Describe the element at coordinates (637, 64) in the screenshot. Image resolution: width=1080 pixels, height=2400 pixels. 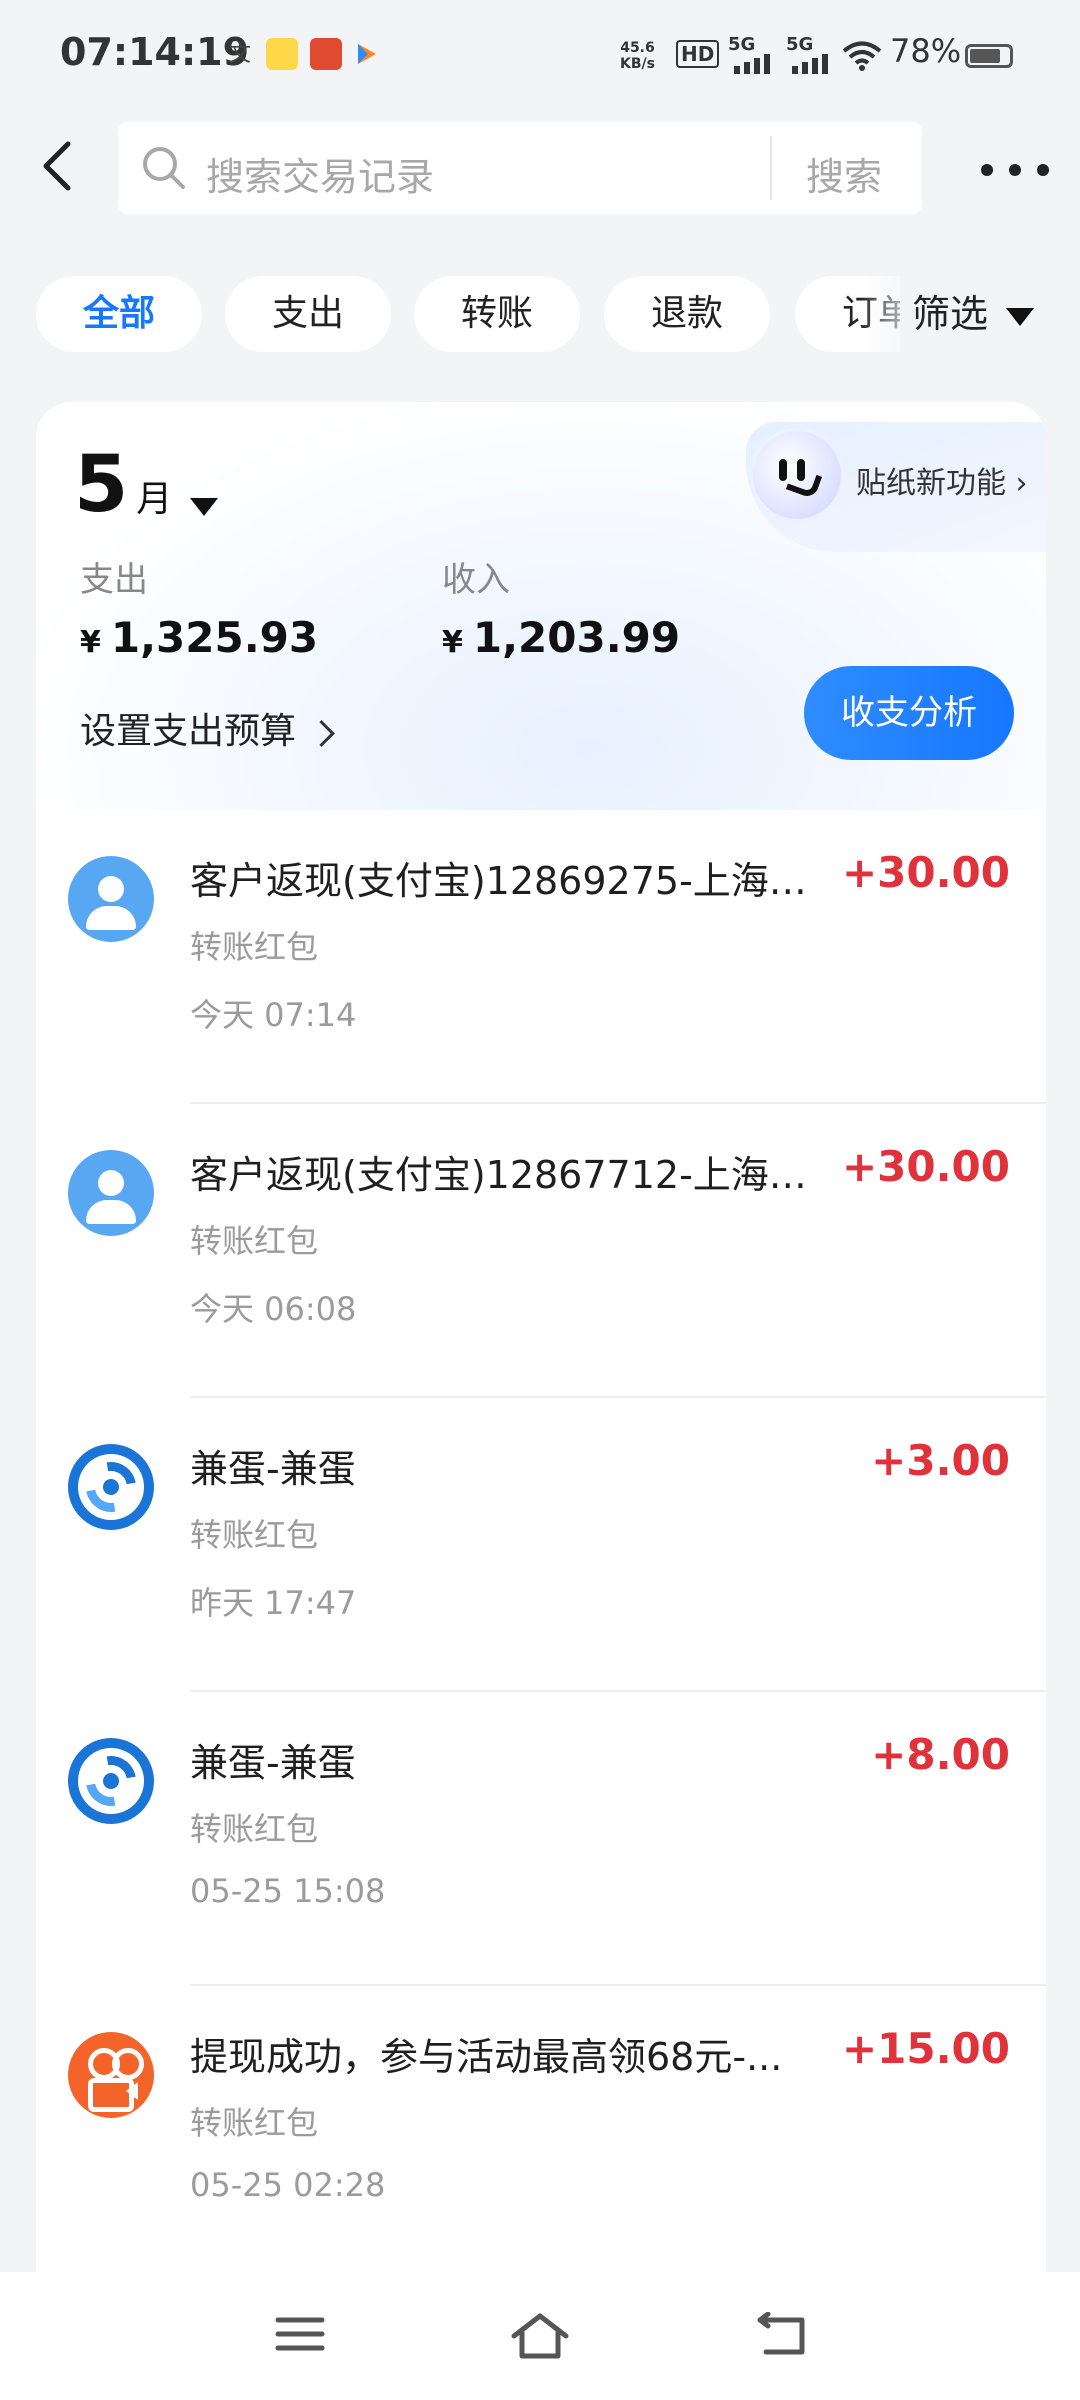
I see `net-speed-unit: KB/s` at that location.